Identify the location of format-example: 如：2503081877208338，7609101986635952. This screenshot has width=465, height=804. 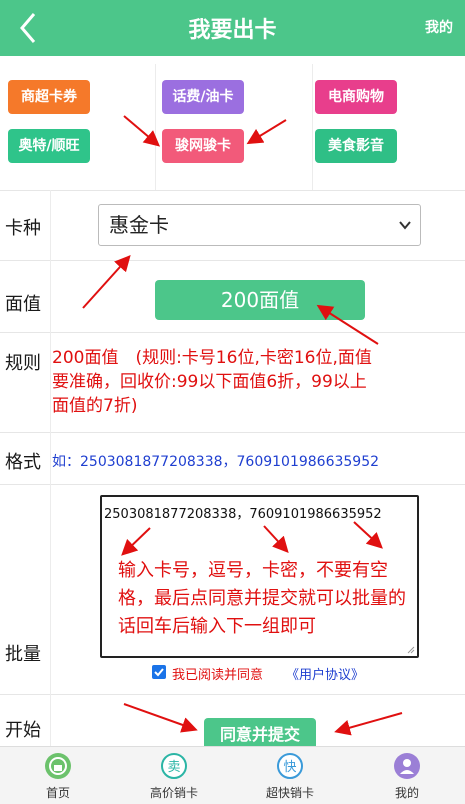
(216, 462).